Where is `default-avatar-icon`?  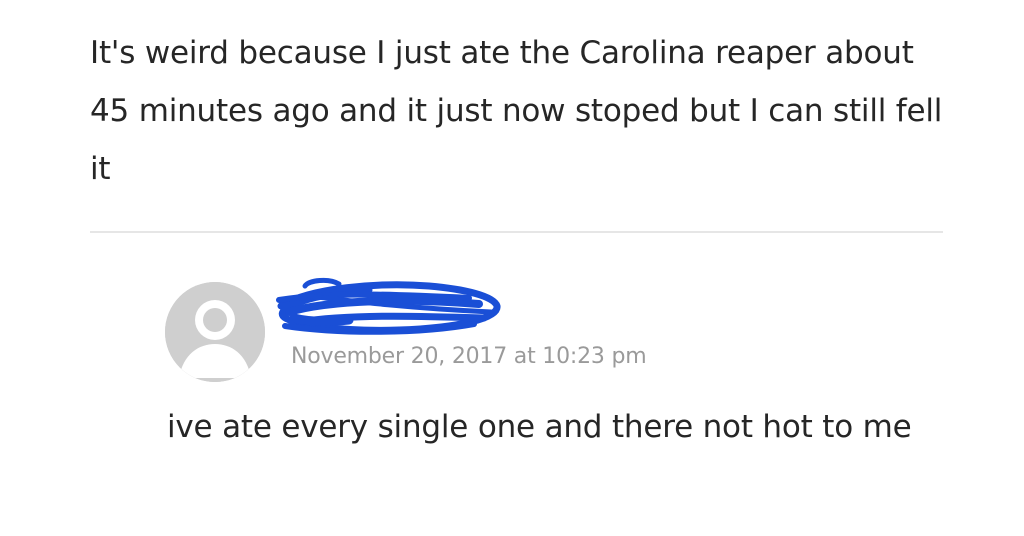
default-avatar-icon is located at coordinates (215, 332).